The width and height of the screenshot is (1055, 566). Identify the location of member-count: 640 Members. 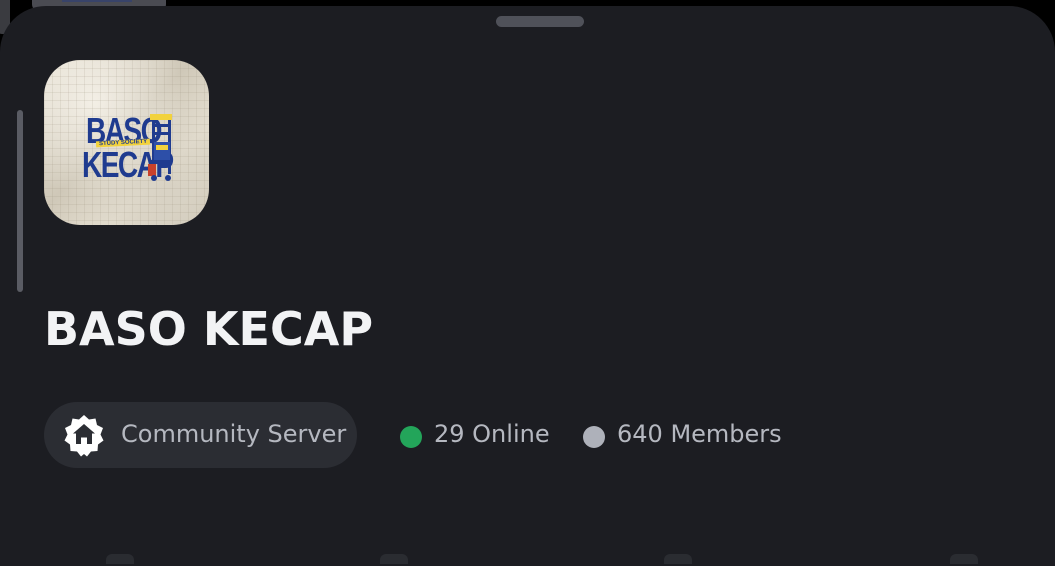
(699, 434).